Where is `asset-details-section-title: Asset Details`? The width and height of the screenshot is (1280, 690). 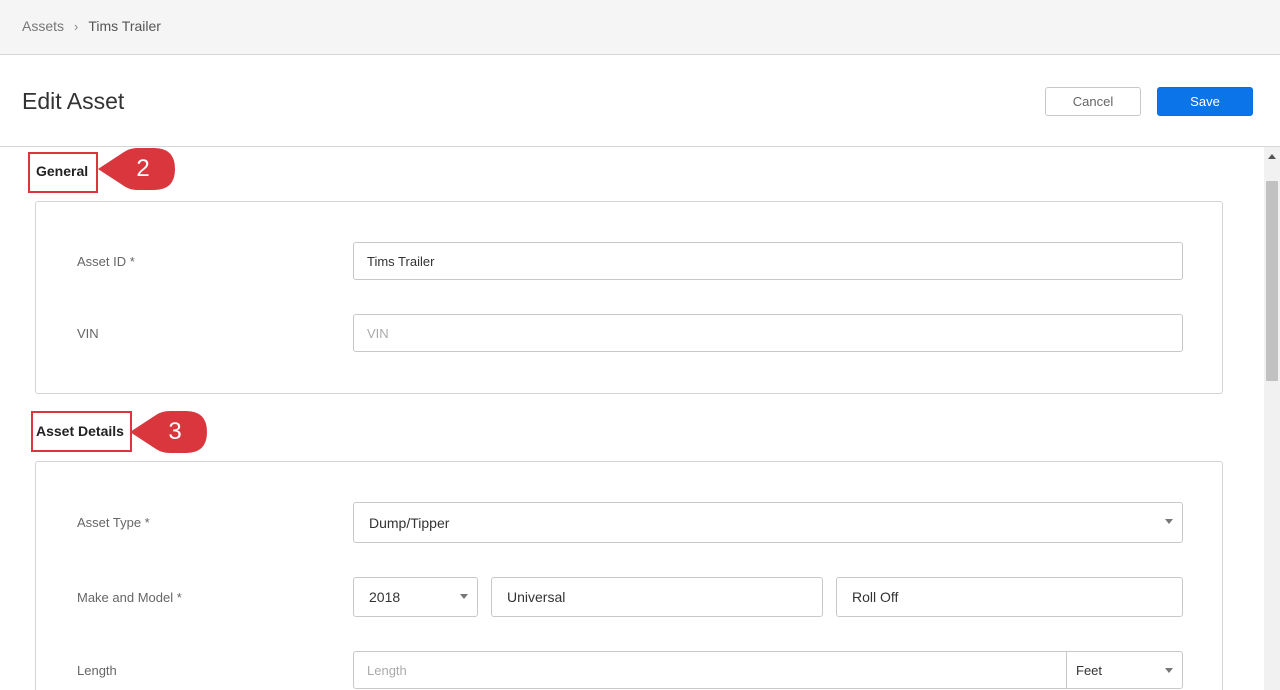 asset-details-section-title: Asset Details is located at coordinates (80, 431).